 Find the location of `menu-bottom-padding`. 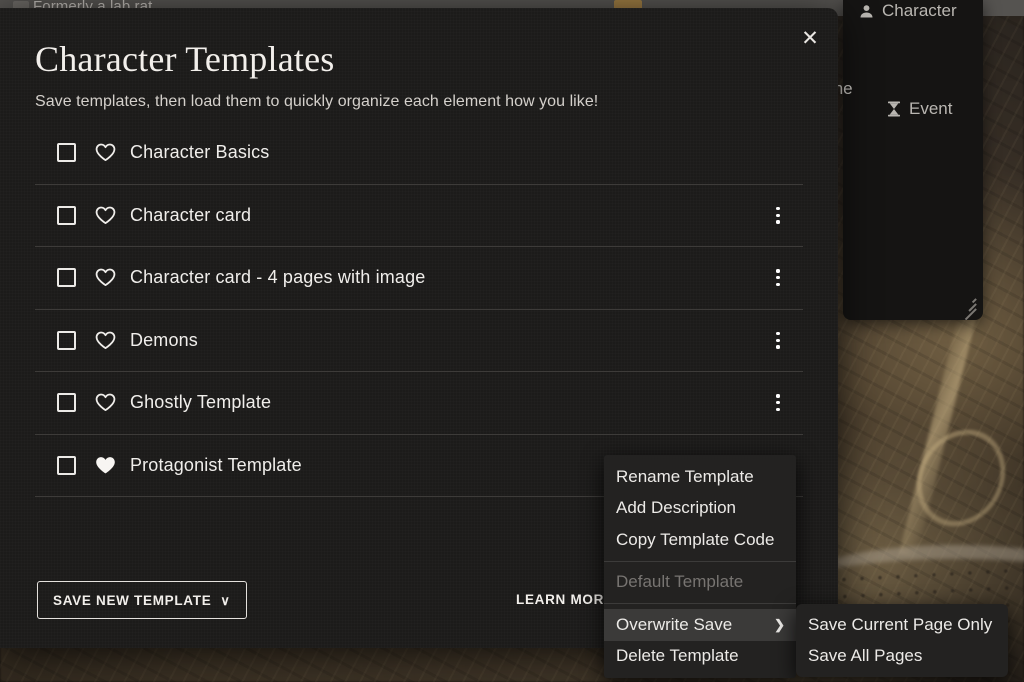

menu-bottom-padding is located at coordinates (700, 675).